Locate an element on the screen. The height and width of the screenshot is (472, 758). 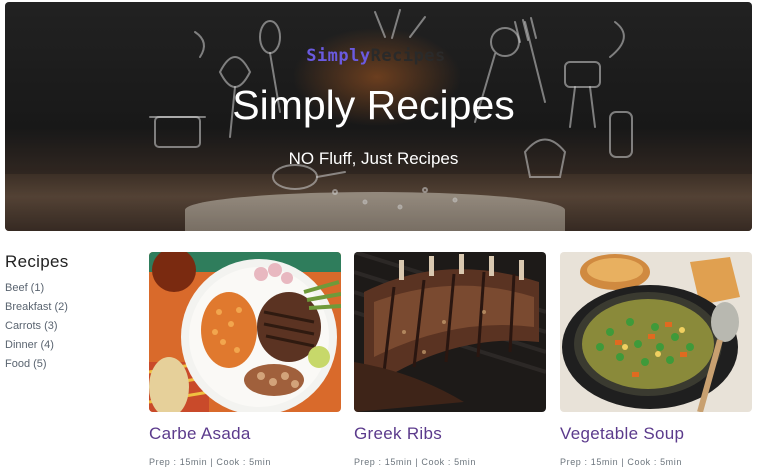
brand-logo-part2: Recipes is located at coordinates (408, 56).